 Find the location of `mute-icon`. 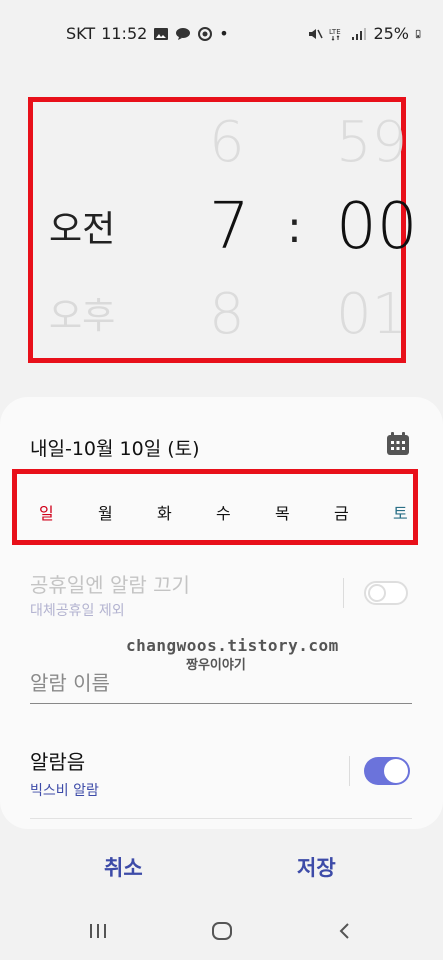

mute-icon is located at coordinates (316, 33).